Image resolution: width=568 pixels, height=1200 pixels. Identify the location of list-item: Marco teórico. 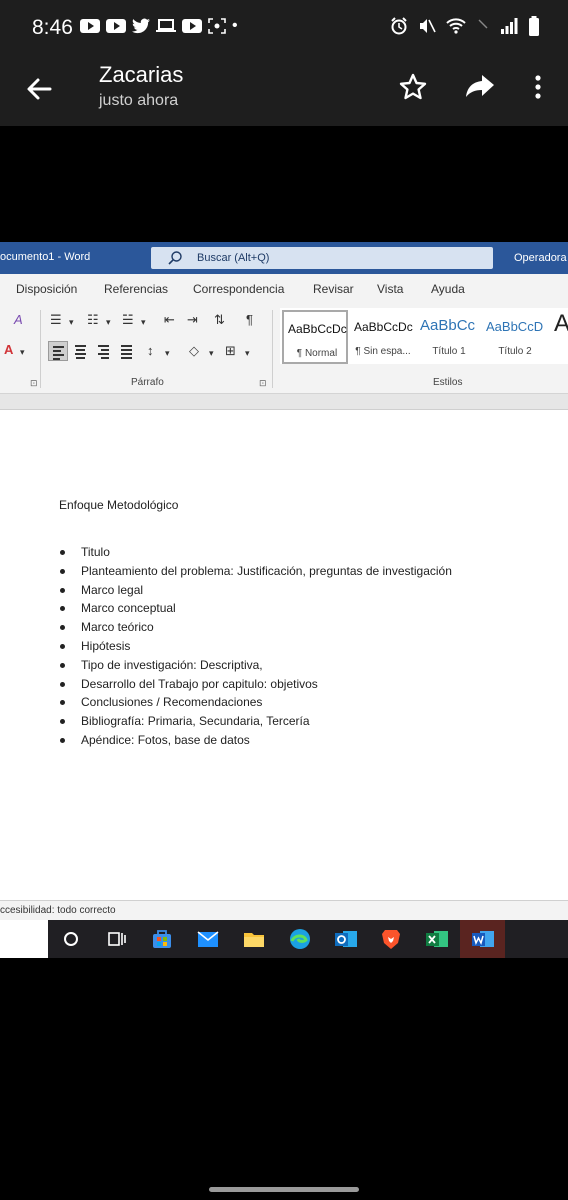
(255, 629).